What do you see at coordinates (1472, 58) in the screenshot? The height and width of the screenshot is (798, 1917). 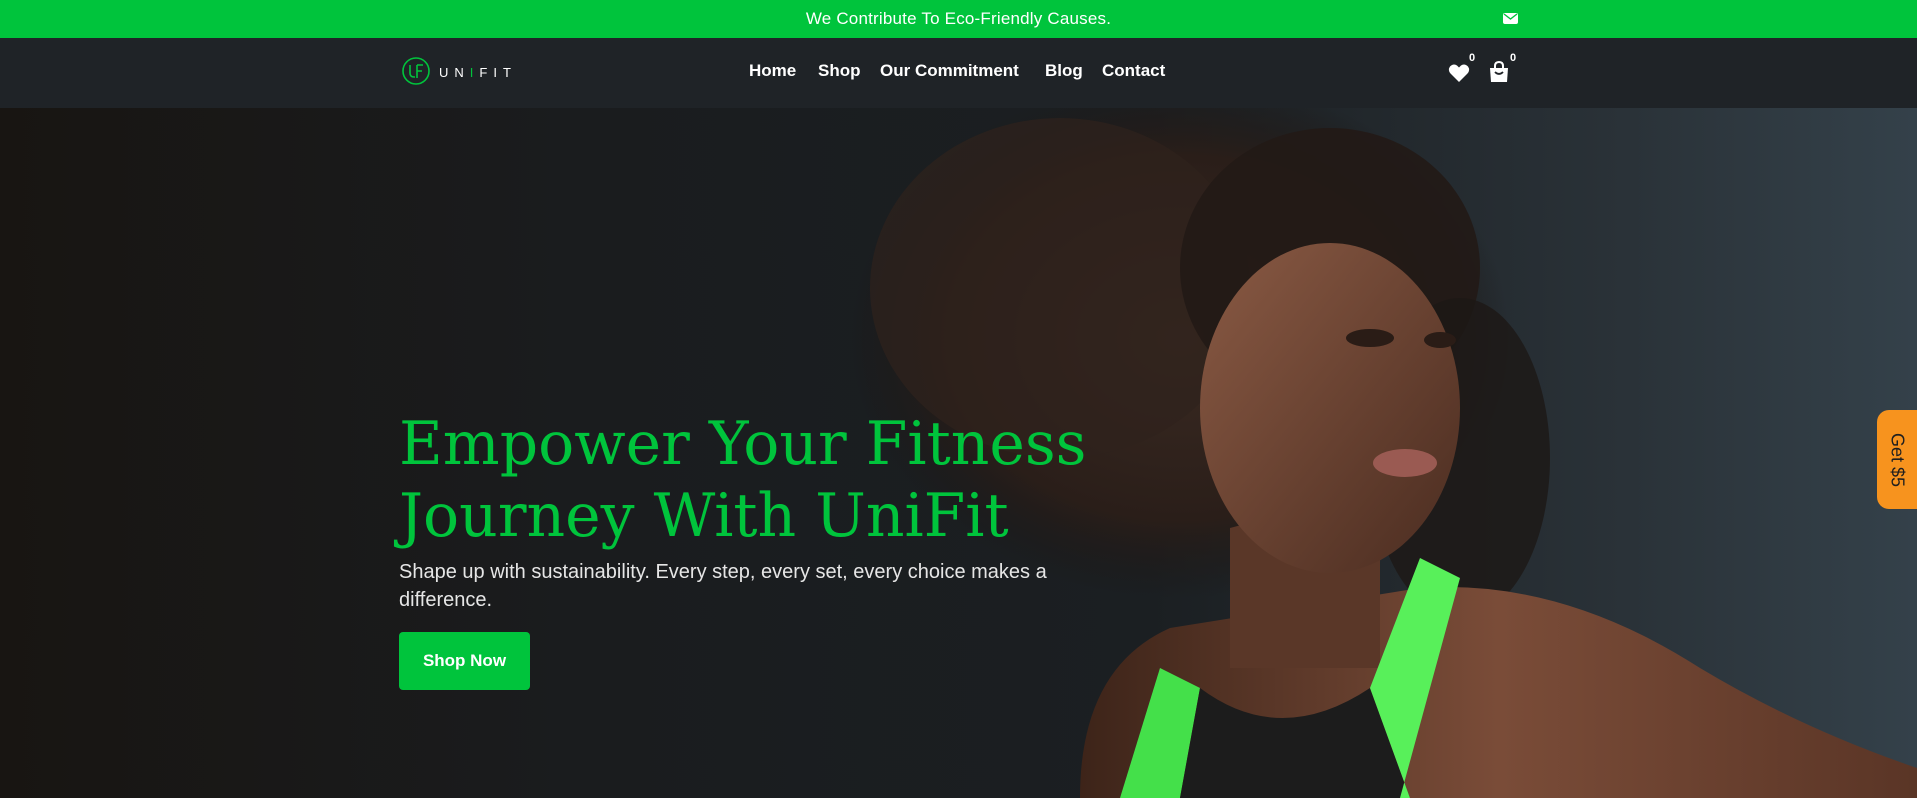 I see `wishlist-count-badge: 0` at bounding box center [1472, 58].